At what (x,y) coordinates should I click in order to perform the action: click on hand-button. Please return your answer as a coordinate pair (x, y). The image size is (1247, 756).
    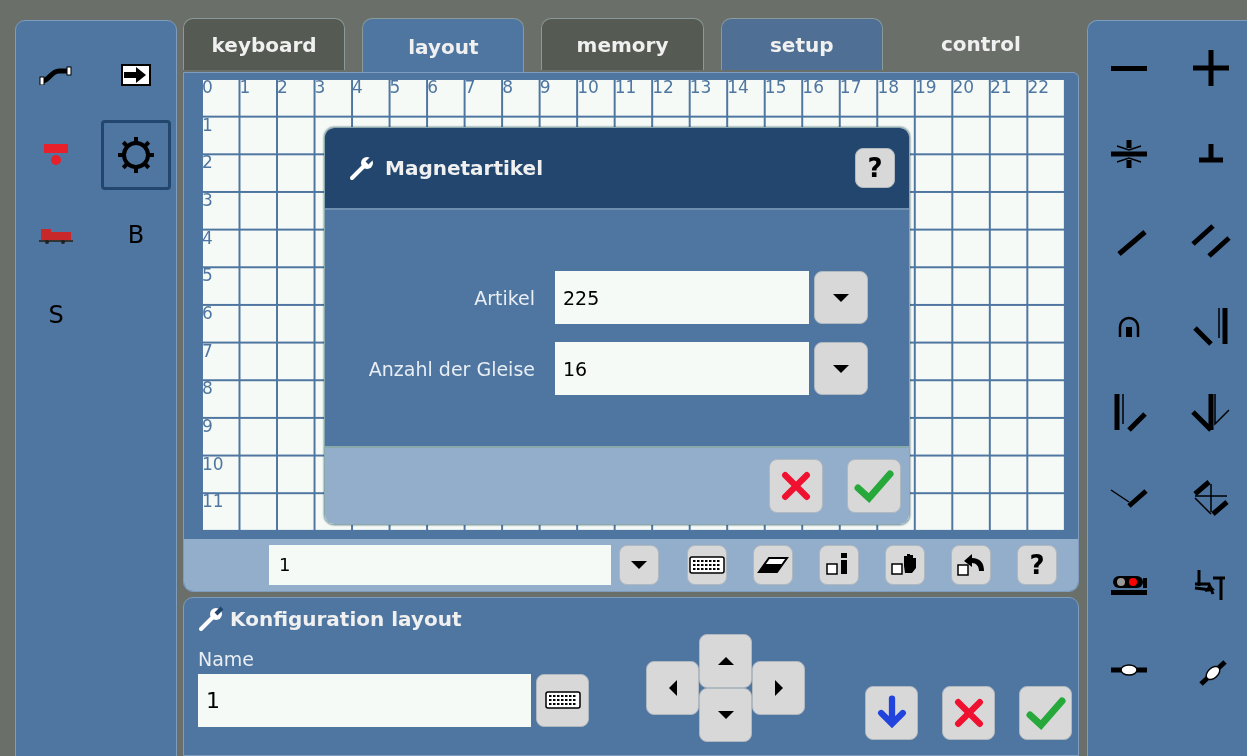
    Looking at the image, I should click on (905, 564).